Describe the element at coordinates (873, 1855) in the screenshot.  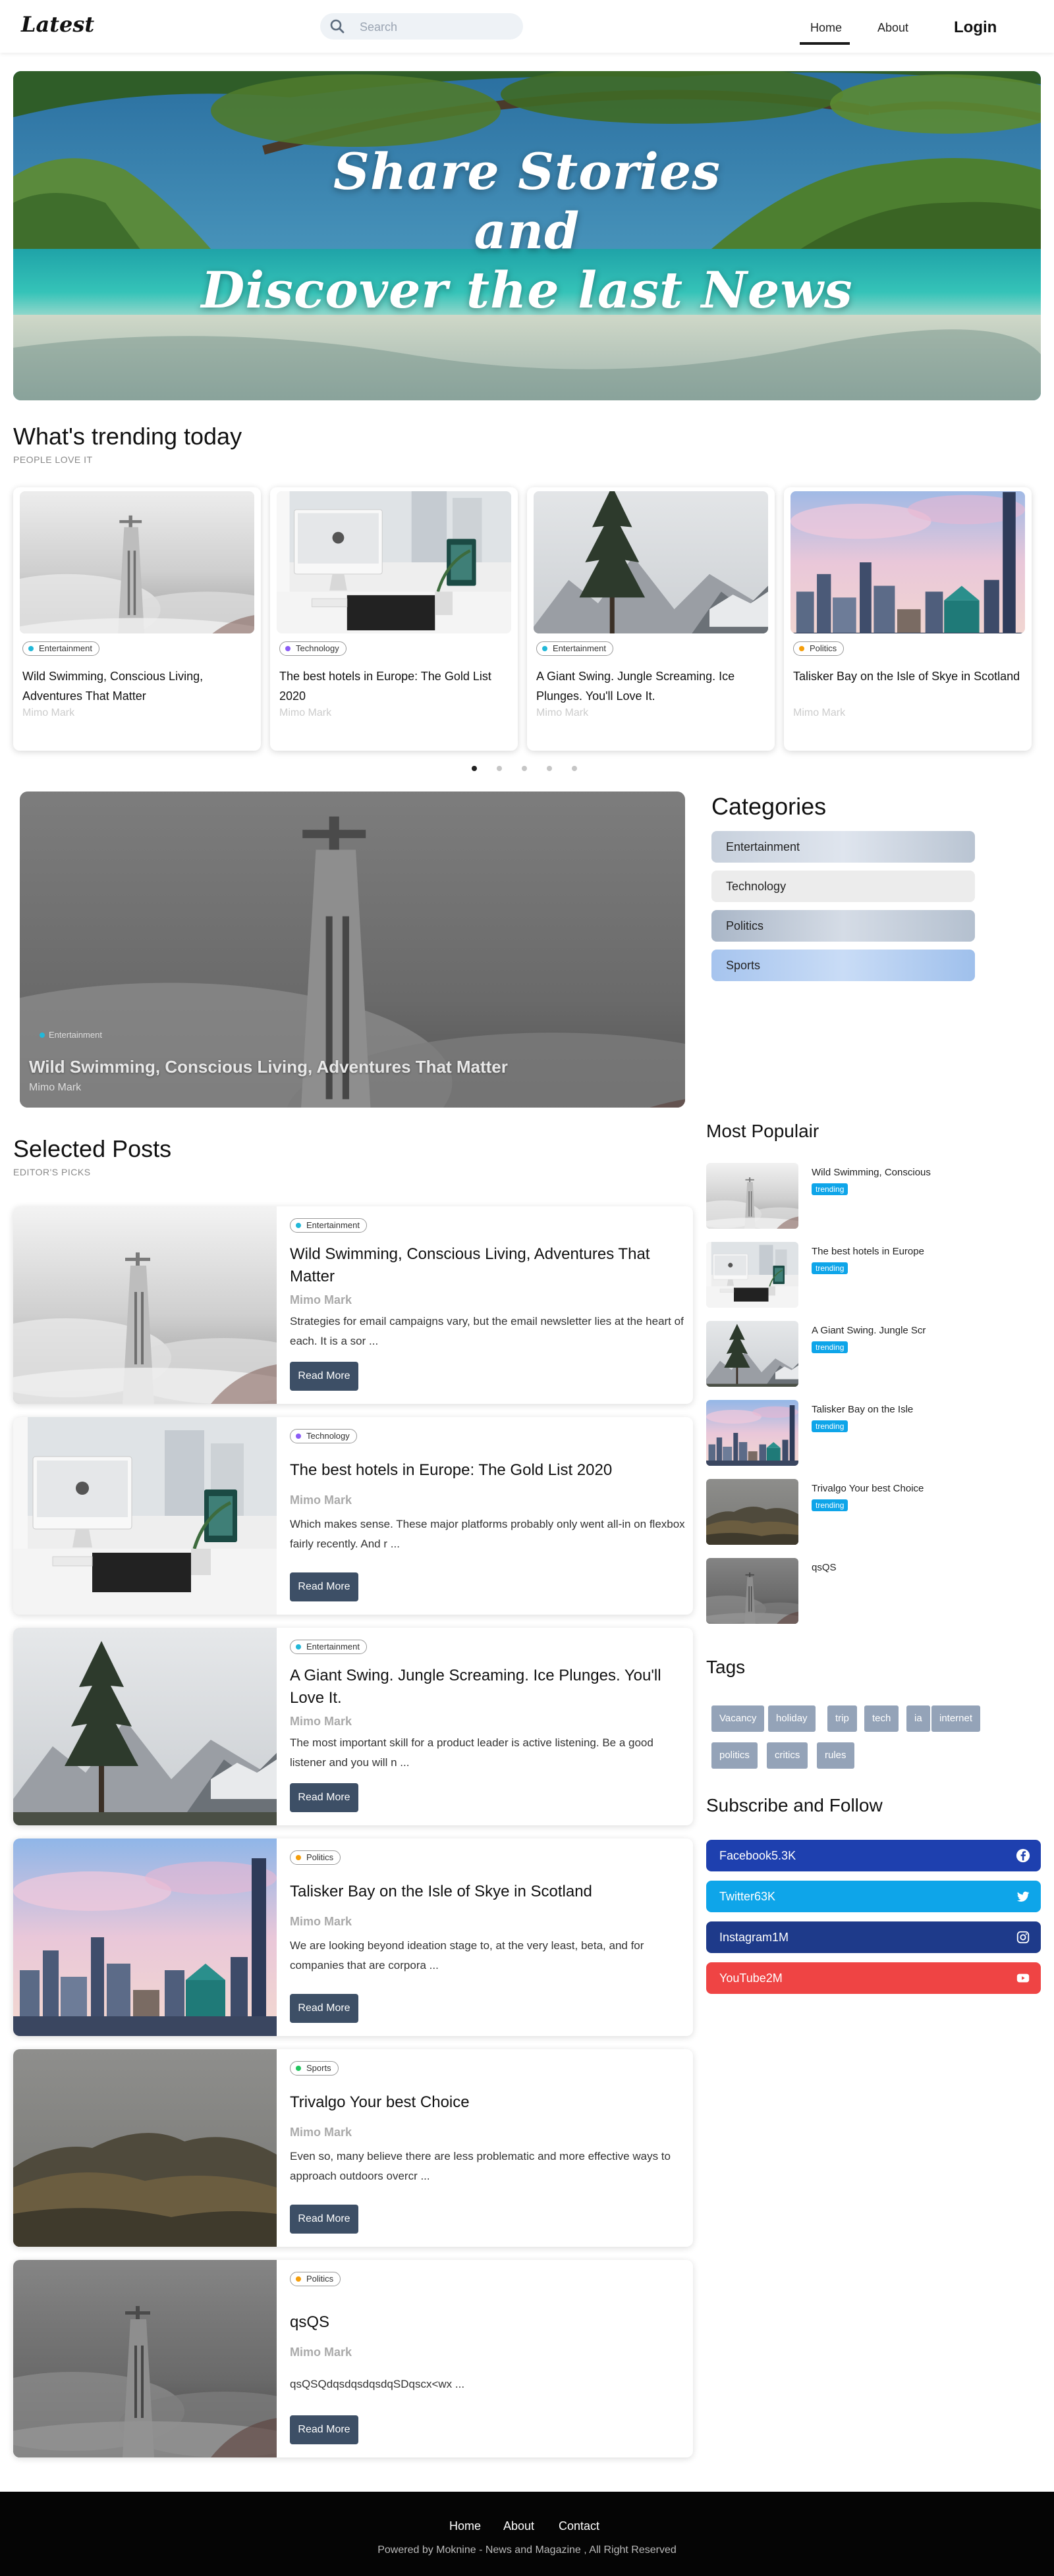
I see `facebook-button: Facebook5.3K` at that location.